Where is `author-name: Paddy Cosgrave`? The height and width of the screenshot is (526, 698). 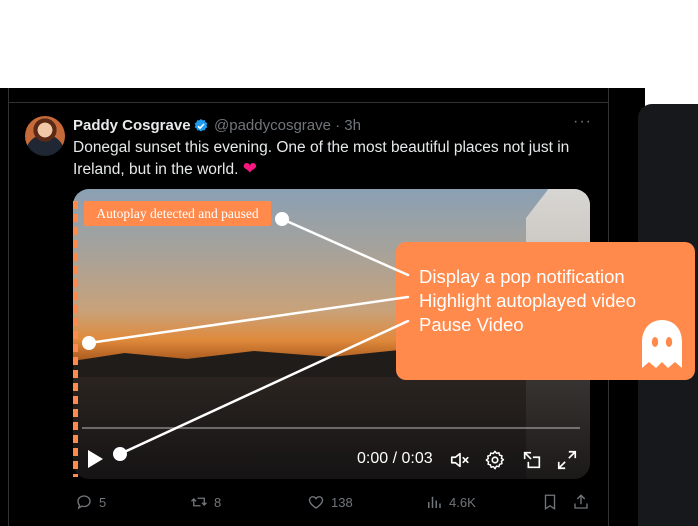
author-name: Paddy Cosgrave is located at coordinates (132, 125).